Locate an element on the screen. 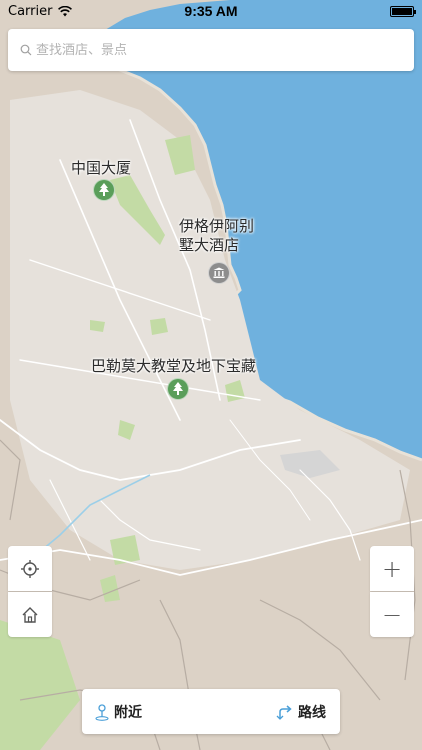 The image size is (422, 750). poi-label-zhongguo-dasha: 中国大厦 is located at coordinates (101, 168).